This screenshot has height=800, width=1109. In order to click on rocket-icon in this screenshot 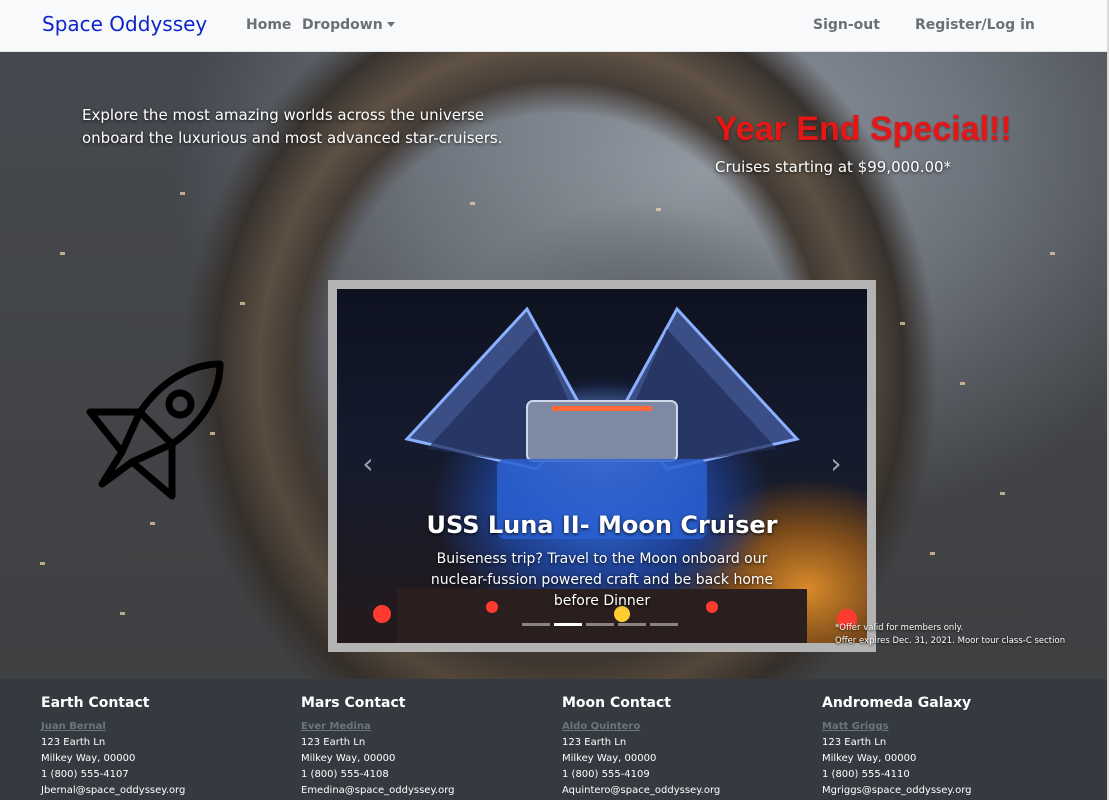, I will do `click(155, 430)`.